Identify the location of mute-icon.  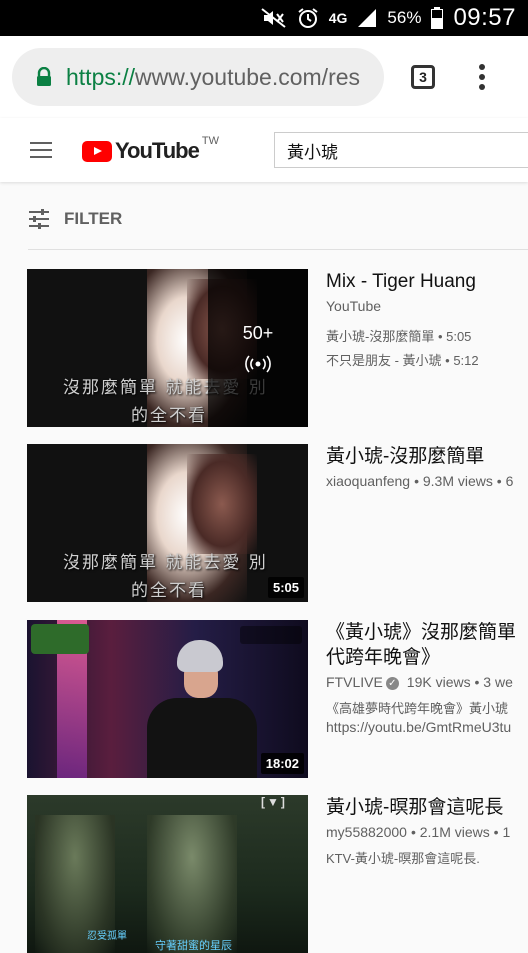
(274, 18).